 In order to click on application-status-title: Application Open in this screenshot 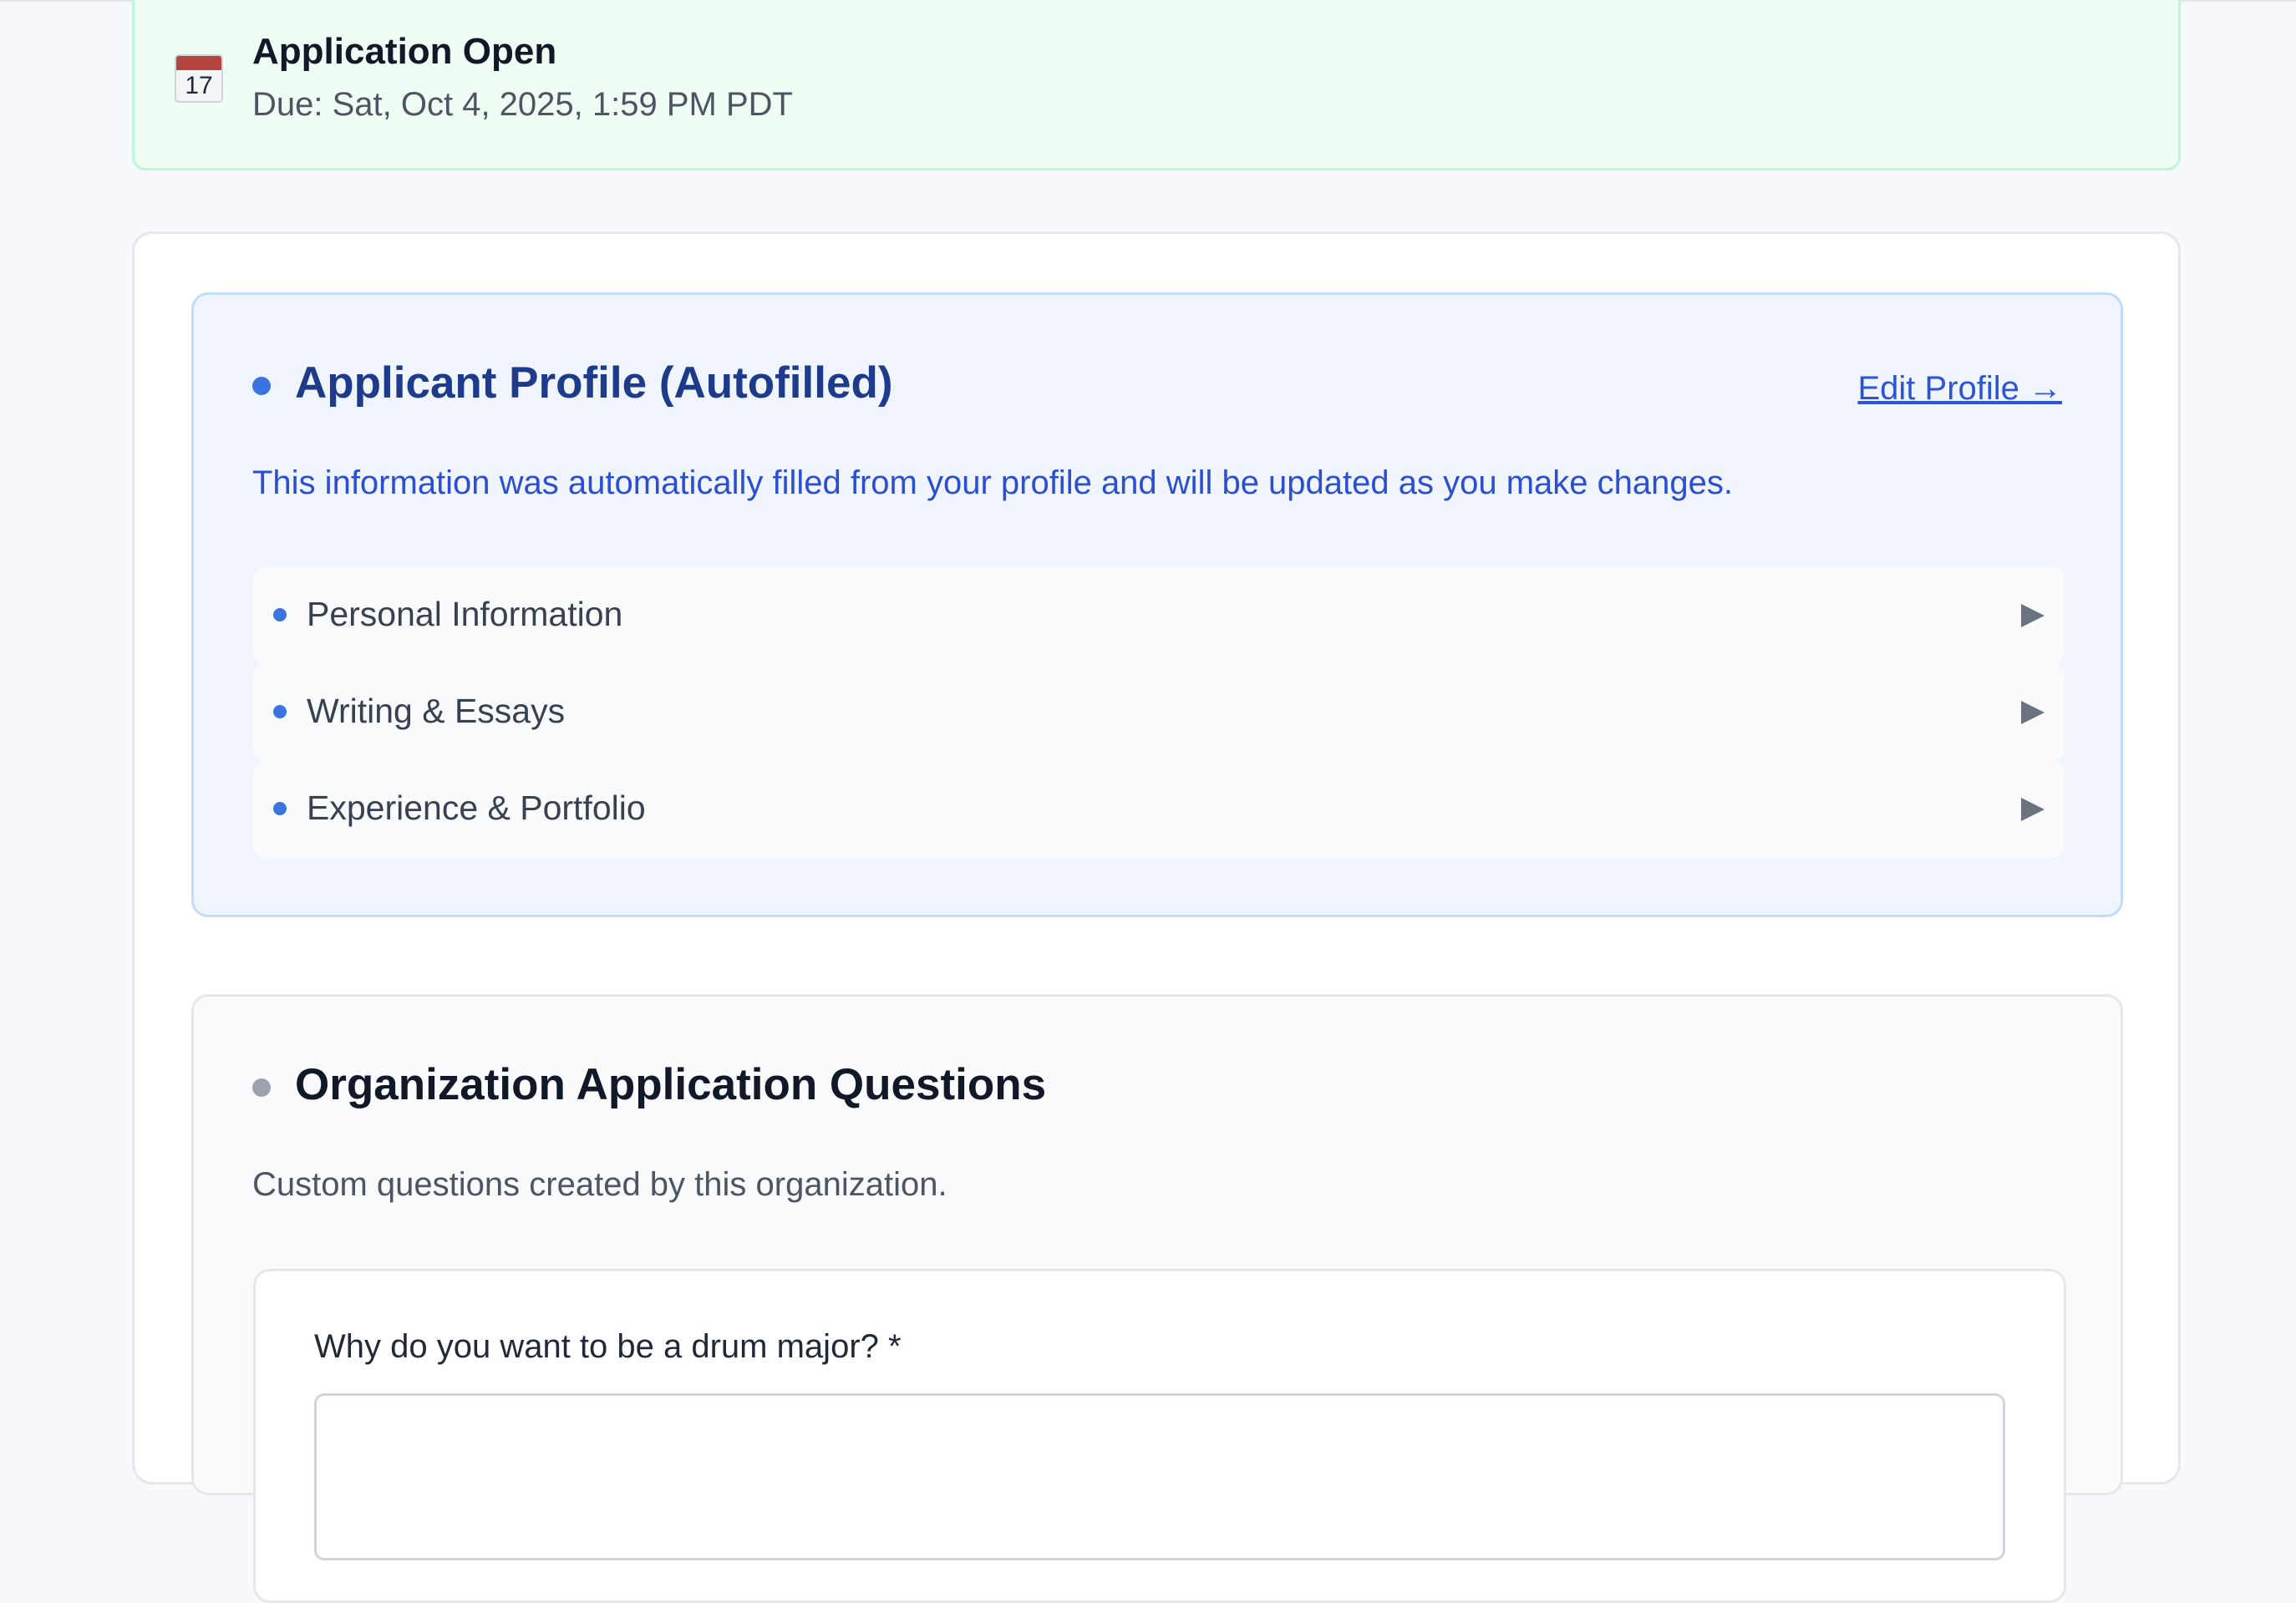, I will do `click(404, 51)`.